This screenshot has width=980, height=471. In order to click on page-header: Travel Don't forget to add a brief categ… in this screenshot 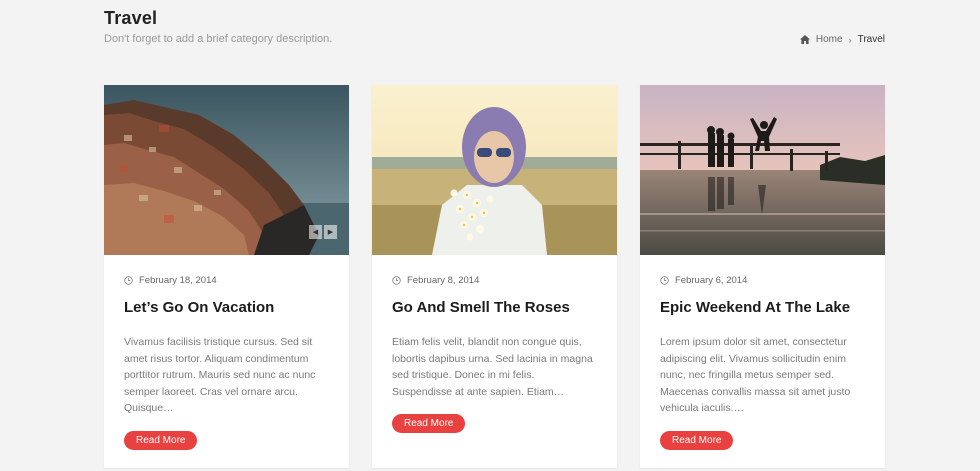, I will do `click(218, 26)`.